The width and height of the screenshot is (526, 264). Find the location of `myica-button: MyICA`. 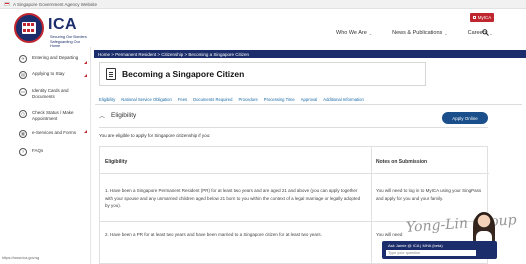

myica-button: MyICA is located at coordinates (482, 17).